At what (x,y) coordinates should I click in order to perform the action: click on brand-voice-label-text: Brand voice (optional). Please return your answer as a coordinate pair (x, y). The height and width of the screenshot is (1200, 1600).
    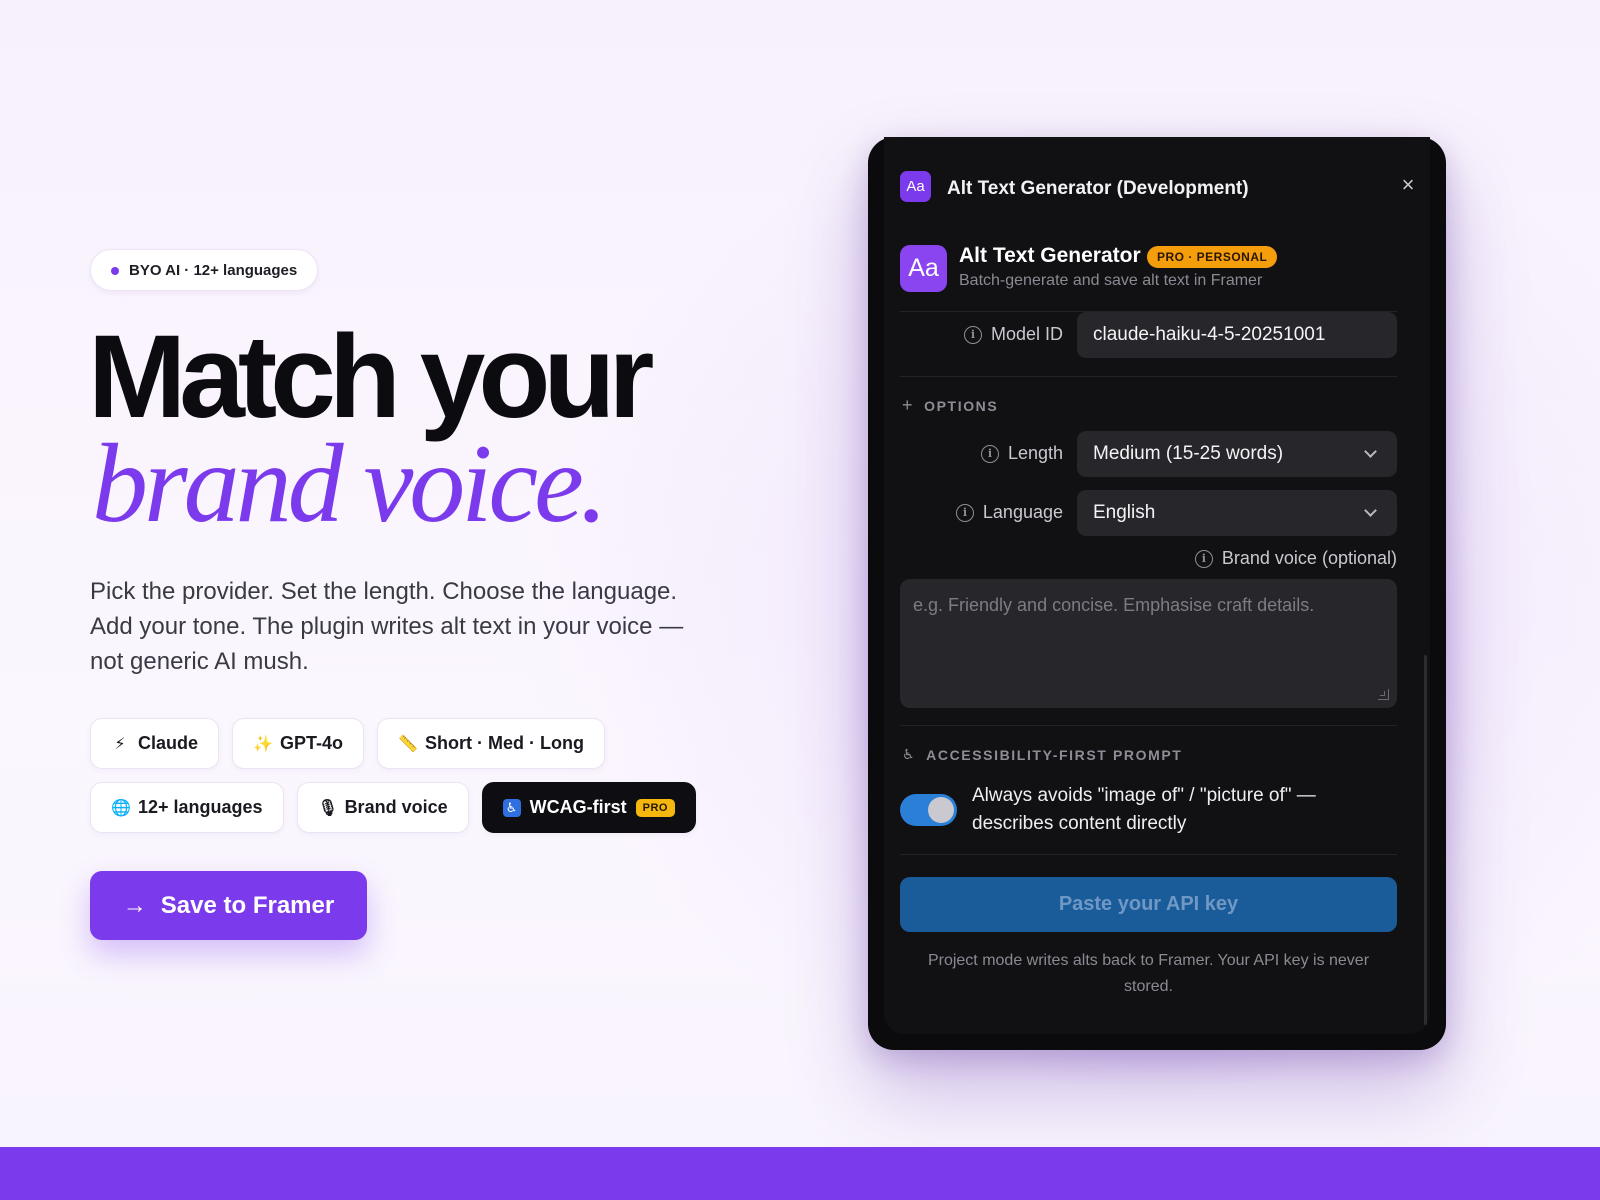
    Looking at the image, I should click on (1309, 558).